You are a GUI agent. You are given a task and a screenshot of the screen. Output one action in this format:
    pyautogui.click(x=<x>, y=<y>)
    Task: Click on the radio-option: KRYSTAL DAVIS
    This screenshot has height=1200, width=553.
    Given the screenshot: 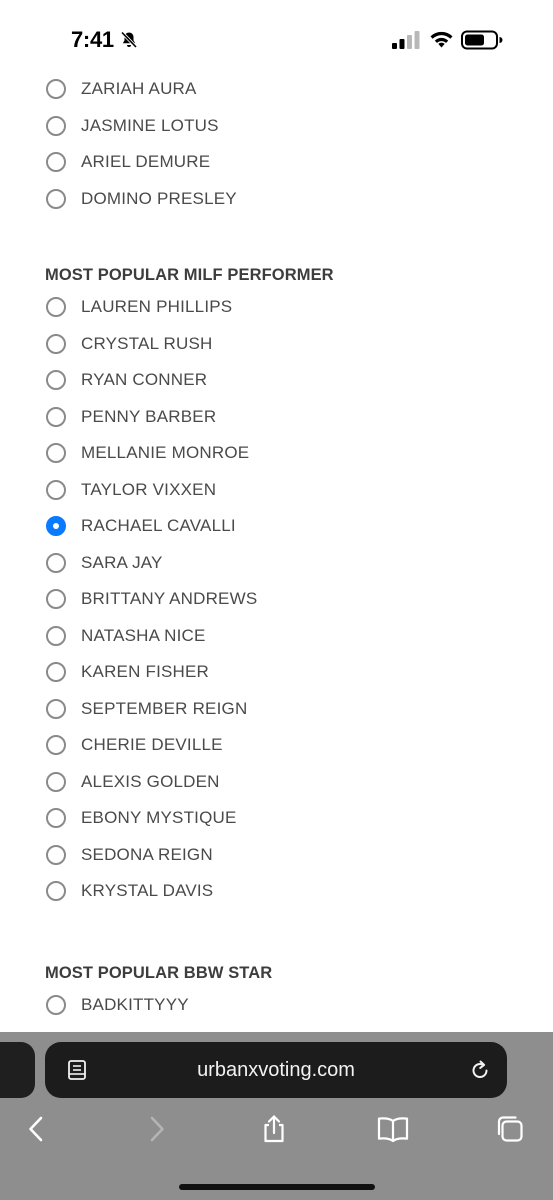 What is the action you would take?
    pyautogui.click(x=276, y=891)
    